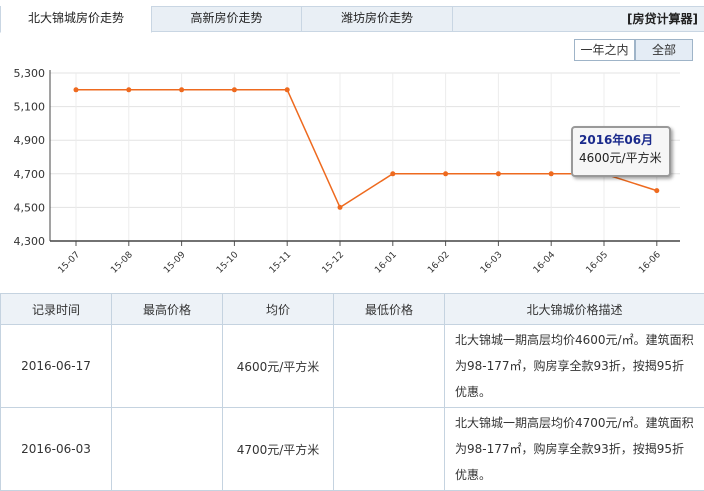  Describe the element at coordinates (30, 174) in the screenshot. I see `y-tick-label: 4,700` at that location.